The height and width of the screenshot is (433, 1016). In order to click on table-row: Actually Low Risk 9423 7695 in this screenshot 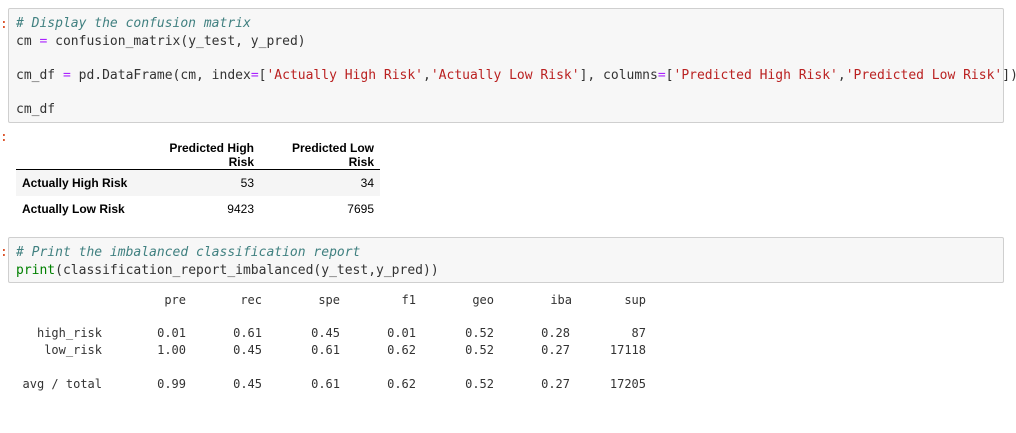, I will do `click(198, 209)`.